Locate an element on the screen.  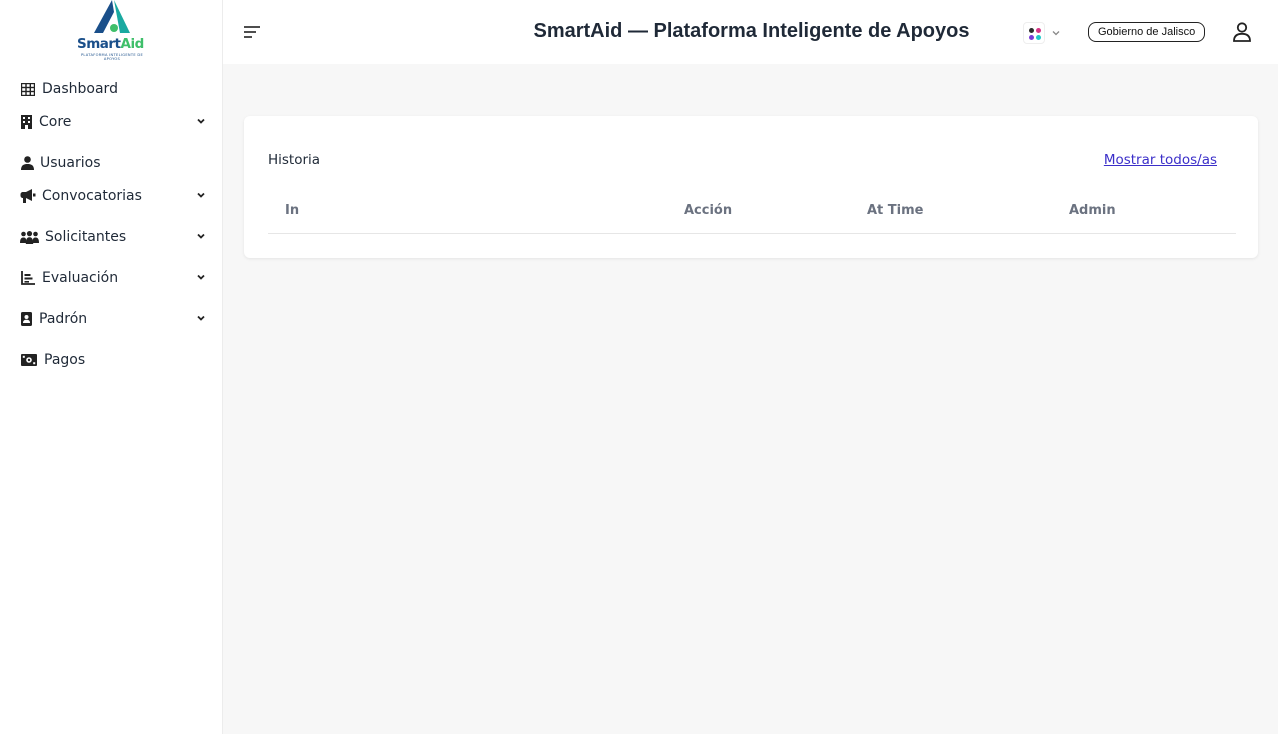
user-icon is located at coordinates (27, 163).